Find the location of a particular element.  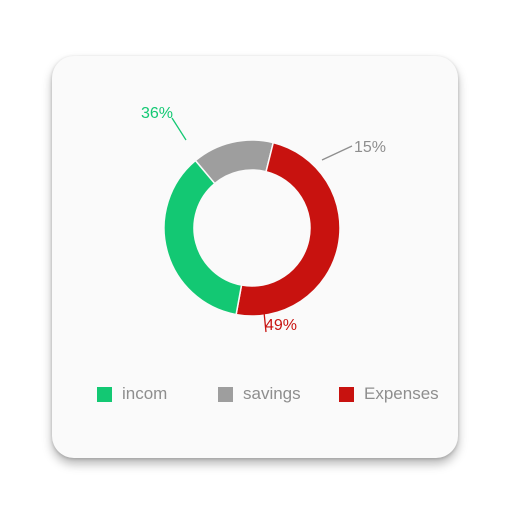

legend-item-savings: savings is located at coordinates (259, 394).